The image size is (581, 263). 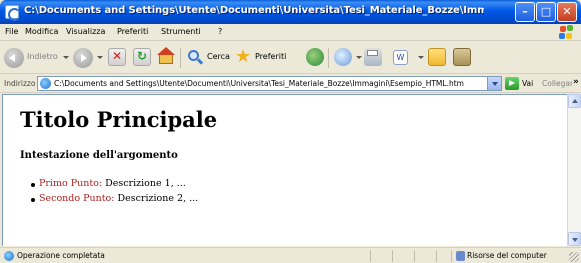 I want to click on menu-modifica: Modifica, so click(x=41, y=31).